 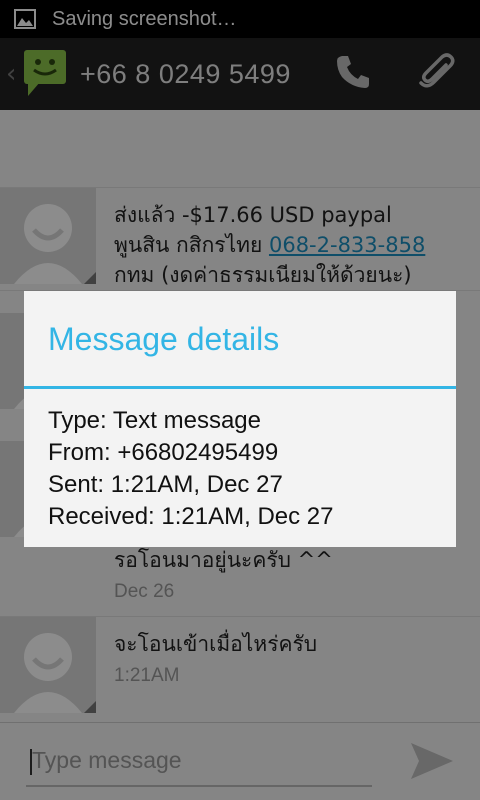 I want to click on detail-type: Type: Text message, so click(x=154, y=420).